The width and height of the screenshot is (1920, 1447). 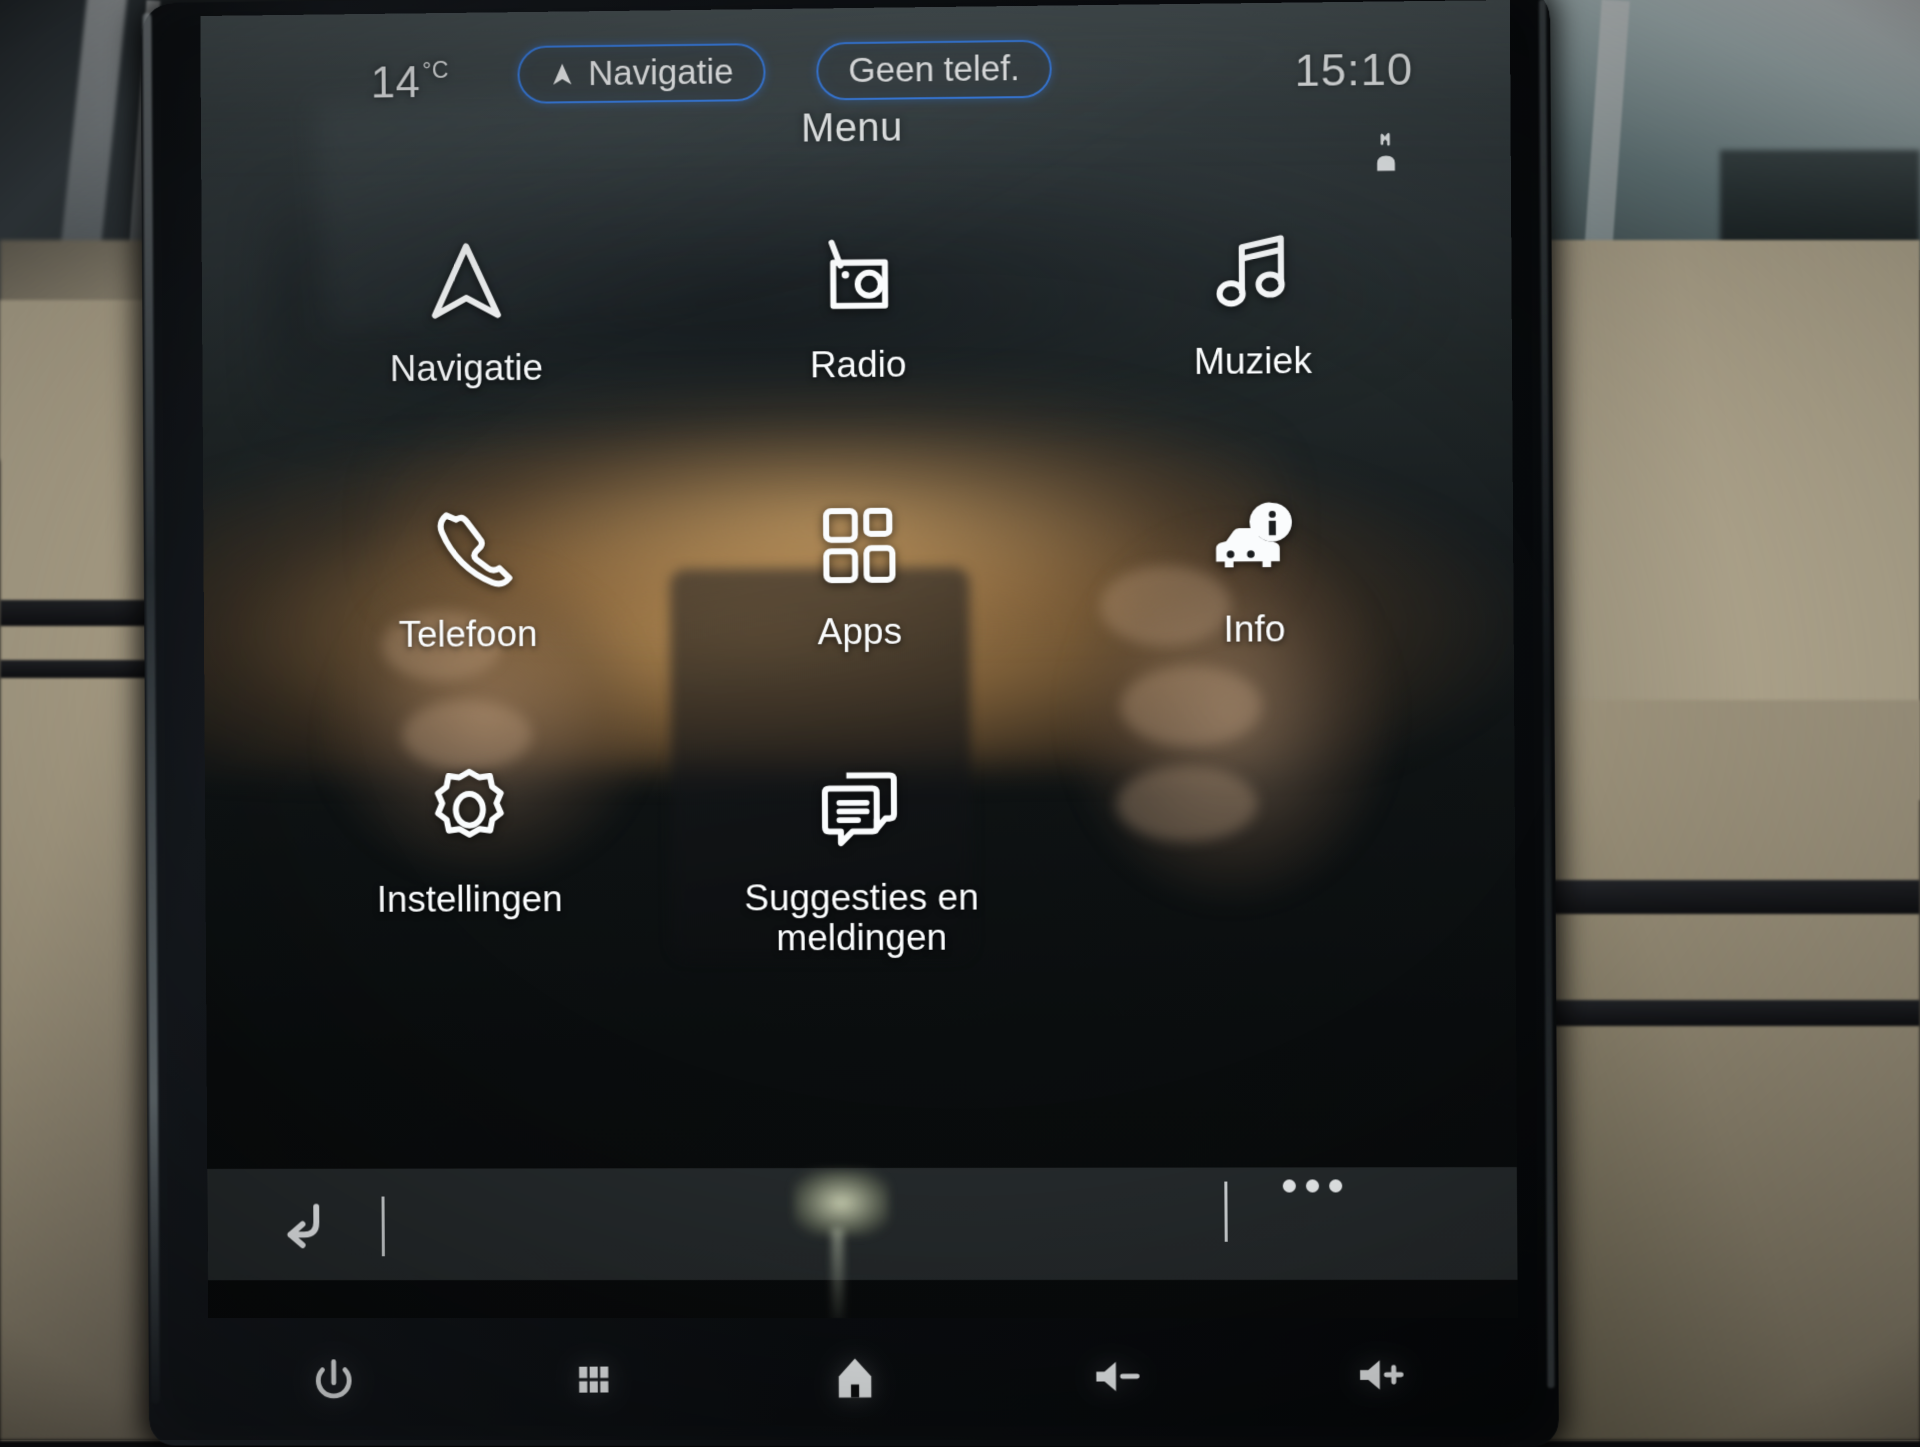 I want to click on radio-icon, so click(x=857, y=277).